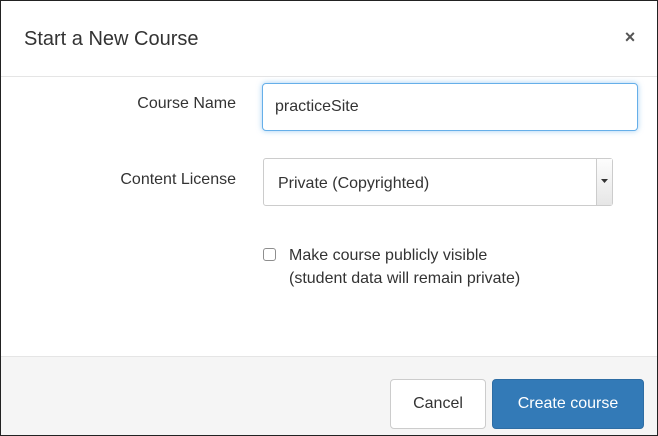 This screenshot has width=658, height=436. Describe the element at coordinates (604, 182) in the screenshot. I see `dropdown-arrow-icon` at that location.